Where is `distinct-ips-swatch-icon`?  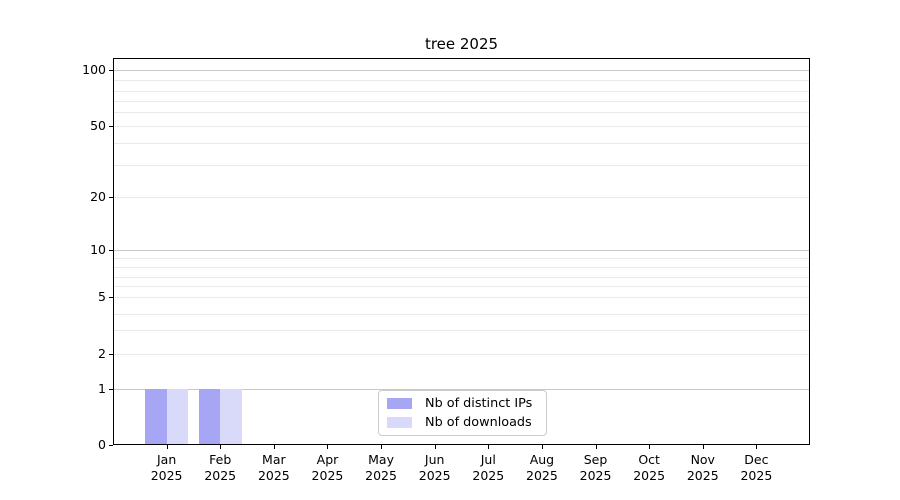 distinct-ips-swatch-icon is located at coordinates (399, 403).